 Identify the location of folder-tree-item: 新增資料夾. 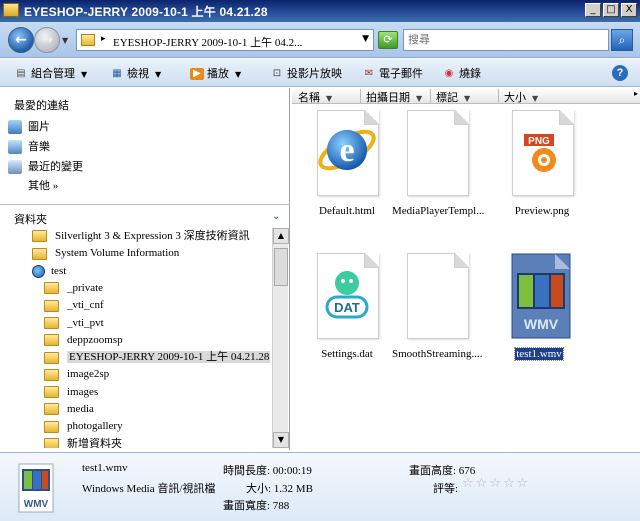
(83, 442).